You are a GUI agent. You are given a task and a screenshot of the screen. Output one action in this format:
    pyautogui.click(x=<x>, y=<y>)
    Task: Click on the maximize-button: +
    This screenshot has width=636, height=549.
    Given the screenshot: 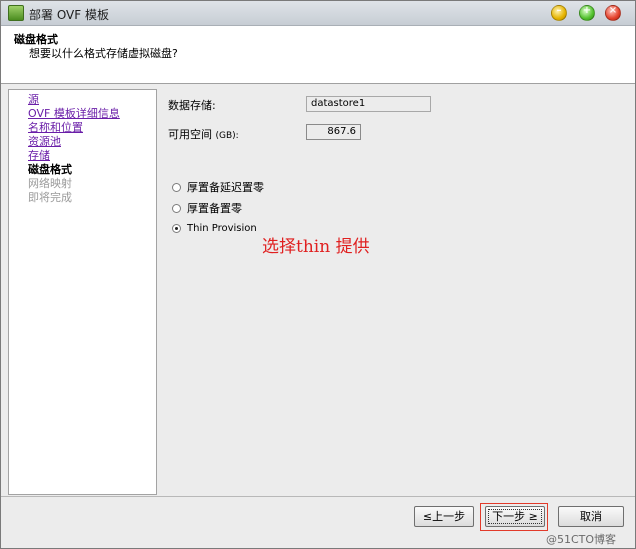 What is the action you would take?
    pyautogui.click(x=587, y=13)
    